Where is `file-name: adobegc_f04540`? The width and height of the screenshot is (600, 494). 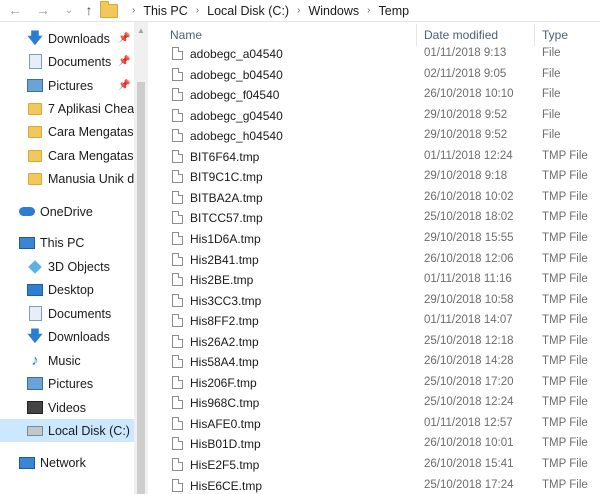 file-name: adobegc_f04540 is located at coordinates (235, 95).